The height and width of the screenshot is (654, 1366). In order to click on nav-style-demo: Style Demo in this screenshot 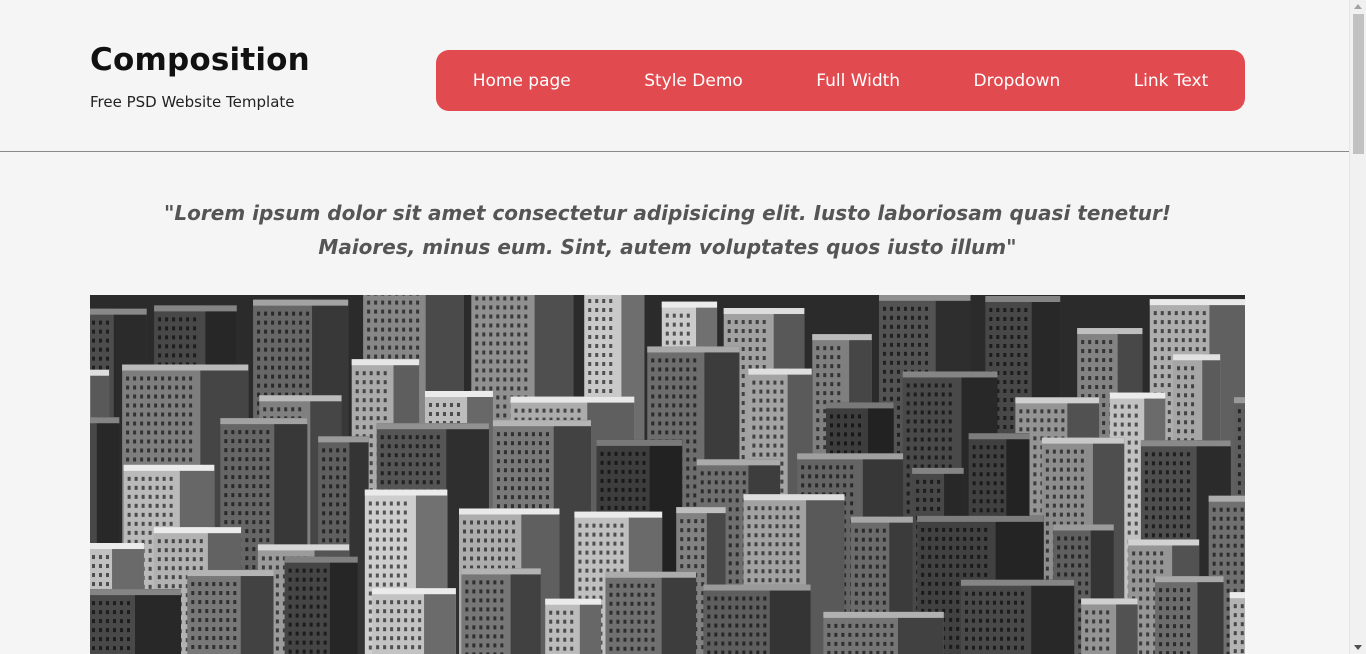, I will do `click(693, 81)`.